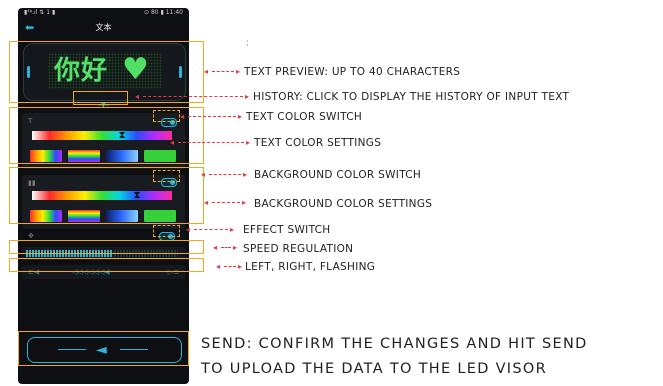  What do you see at coordinates (394, 344) in the screenshot?
I see `label-send-line1: SEND: CONFIRM THE CHANGES AND HIT SEND` at bounding box center [394, 344].